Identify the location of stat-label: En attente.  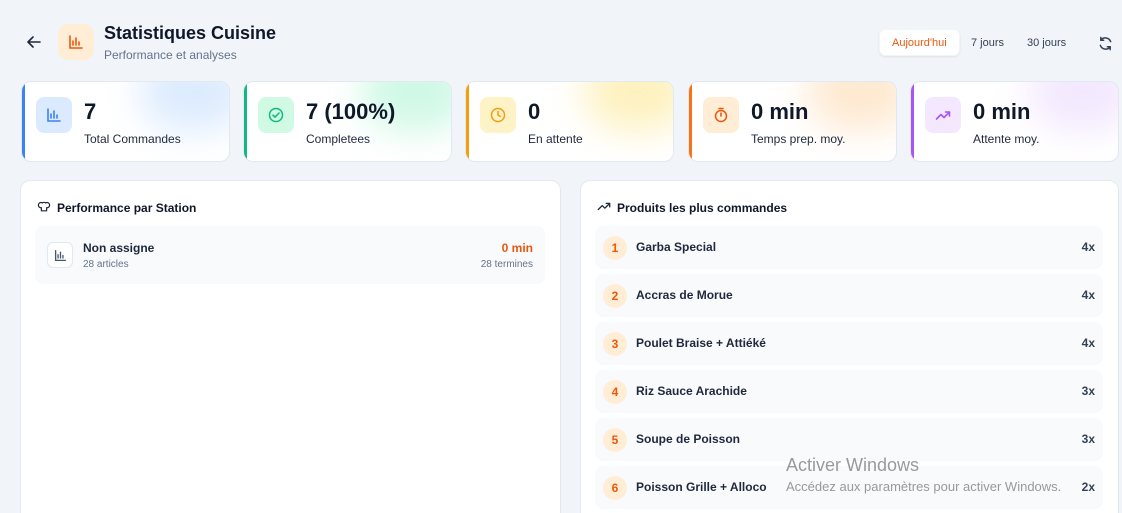
(555, 139).